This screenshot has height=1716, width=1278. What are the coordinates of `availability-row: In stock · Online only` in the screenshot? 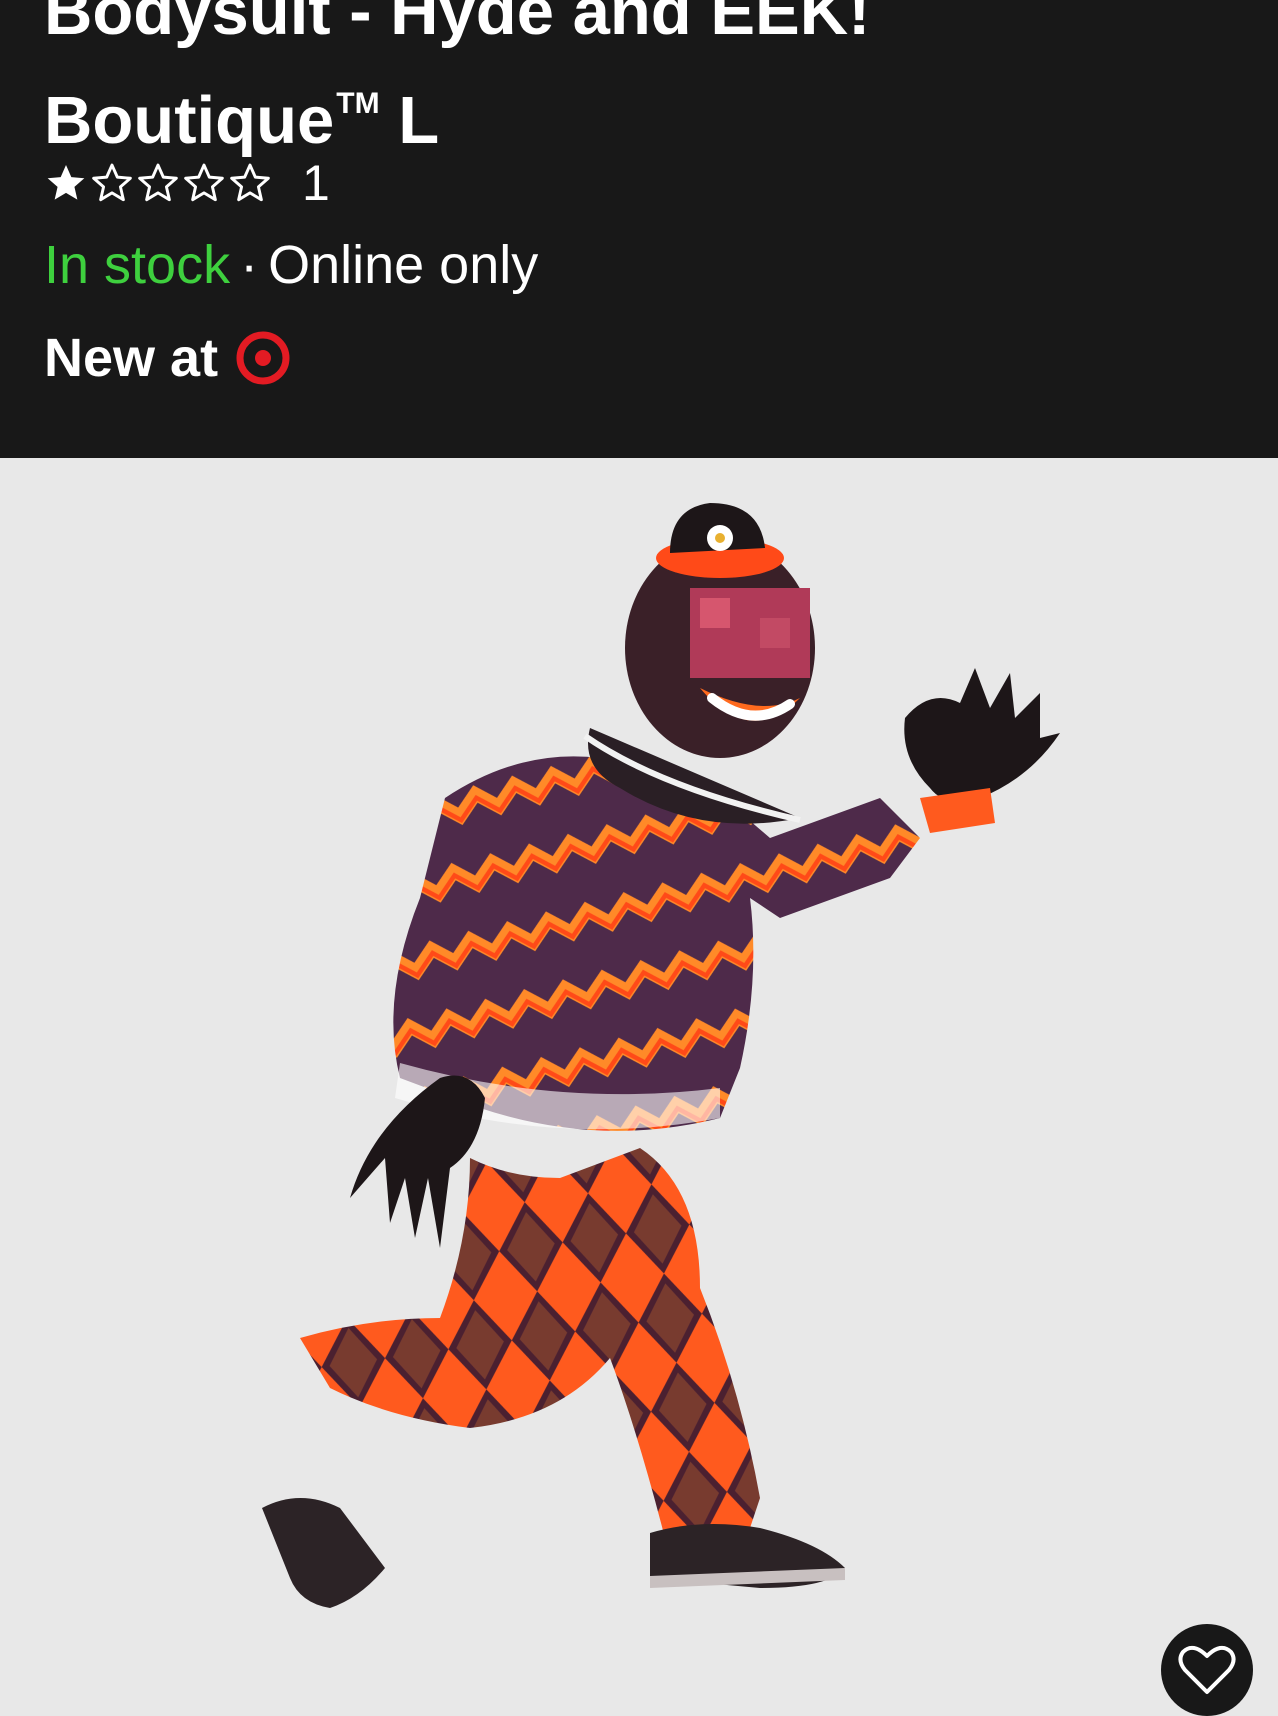 It's located at (291, 265).